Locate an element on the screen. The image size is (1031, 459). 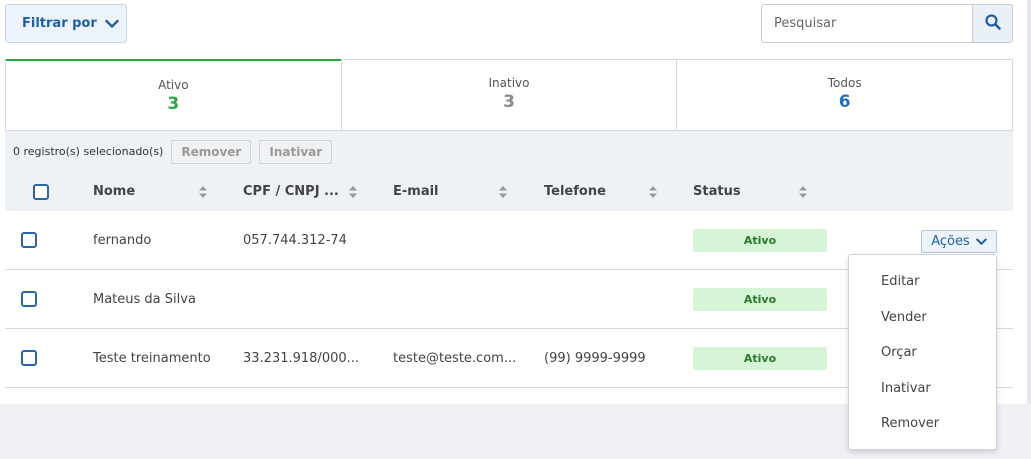
select-all-checkbox is located at coordinates (41, 191).